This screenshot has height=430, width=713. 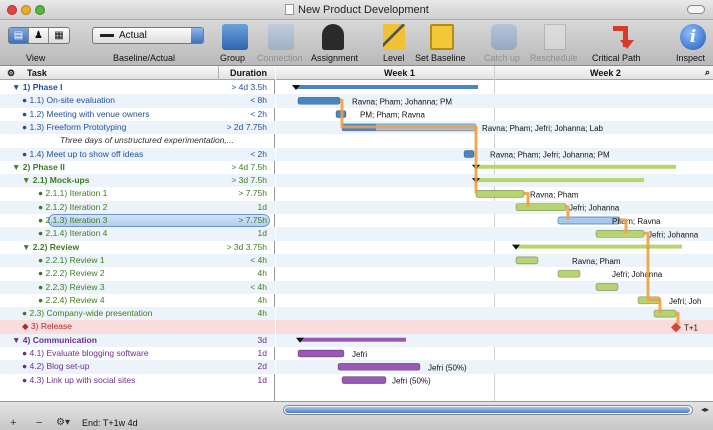 What do you see at coordinates (258, 100) in the screenshot?
I see `task-duration: < 8h` at bounding box center [258, 100].